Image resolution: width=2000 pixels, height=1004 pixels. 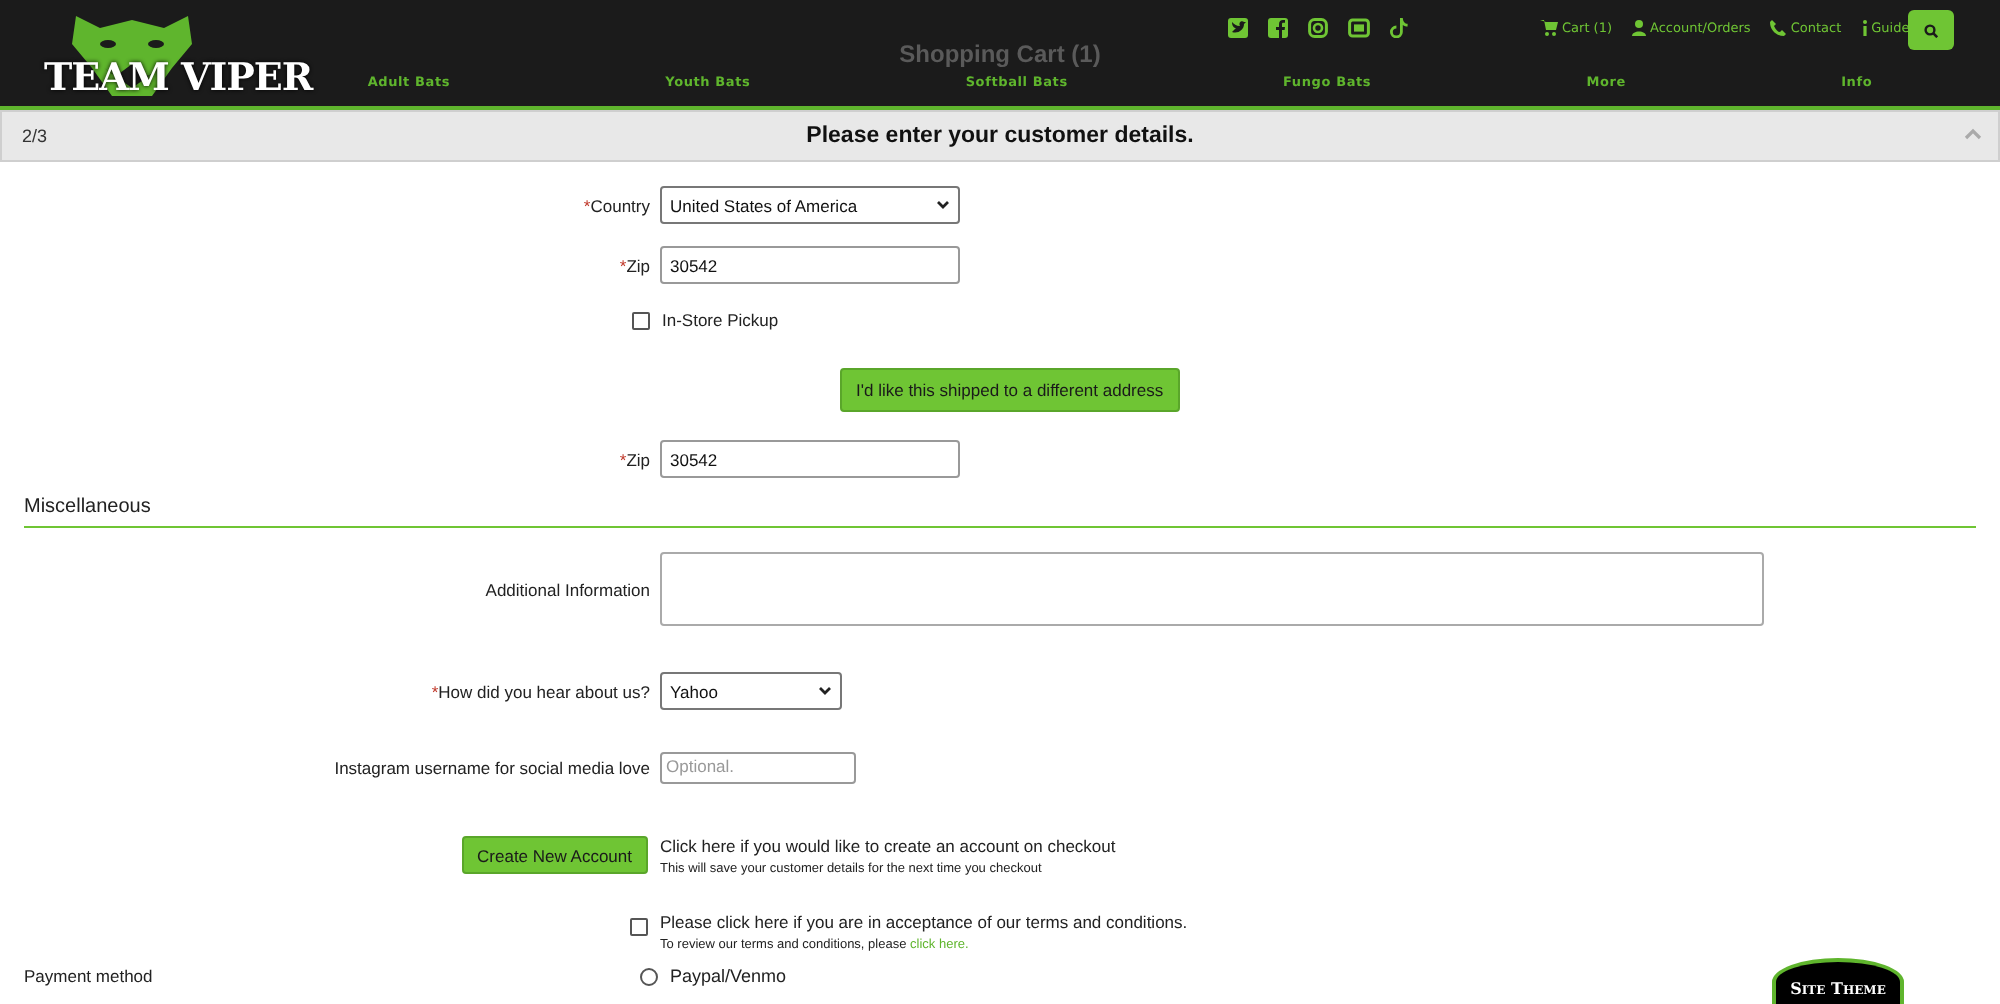 What do you see at coordinates (728, 976) in the screenshot?
I see `radio-label: Paypal/Venmo` at bounding box center [728, 976].